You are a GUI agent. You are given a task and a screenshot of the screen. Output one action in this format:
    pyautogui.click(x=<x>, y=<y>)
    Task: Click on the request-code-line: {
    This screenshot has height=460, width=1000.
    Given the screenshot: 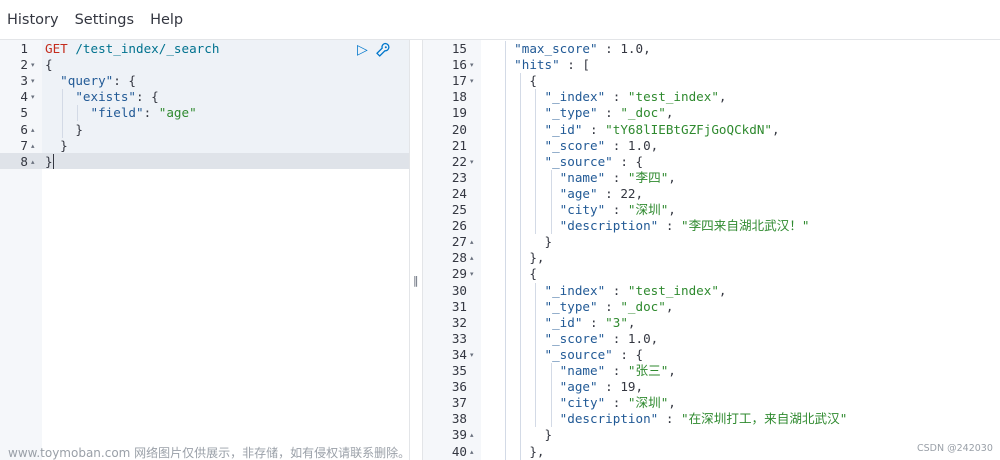 What is the action you would take?
    pyautogui.click(x=49, y=65)
    